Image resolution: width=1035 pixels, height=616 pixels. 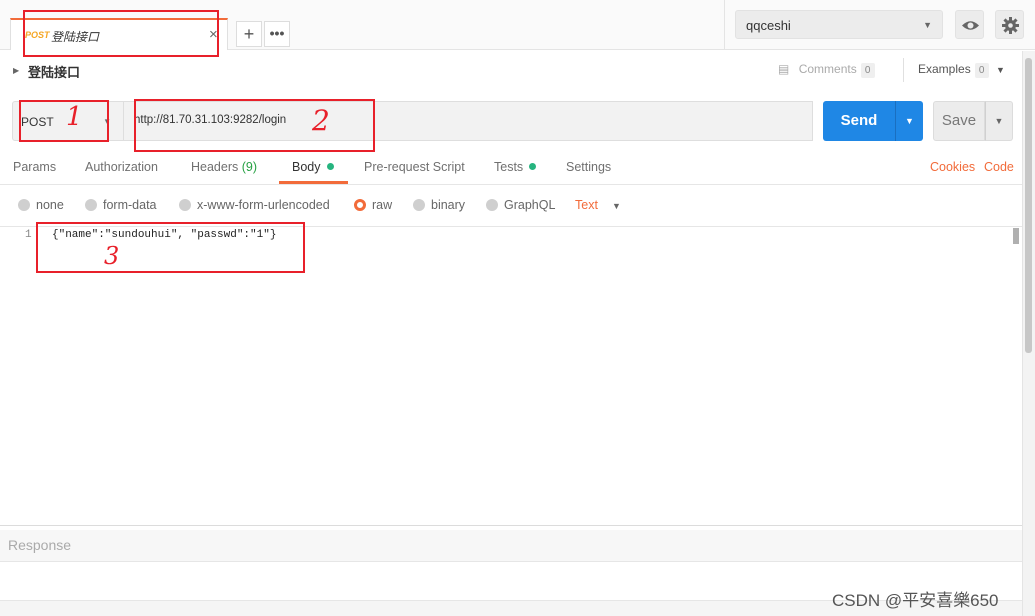 I want to click on body-type-form-data: form-data, so click(x=121, y=205).